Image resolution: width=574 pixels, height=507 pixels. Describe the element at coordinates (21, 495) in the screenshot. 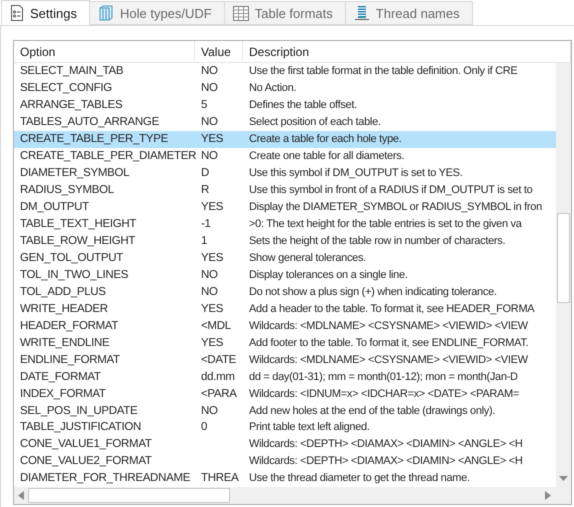

I see `left-arrow-icon` at that location.